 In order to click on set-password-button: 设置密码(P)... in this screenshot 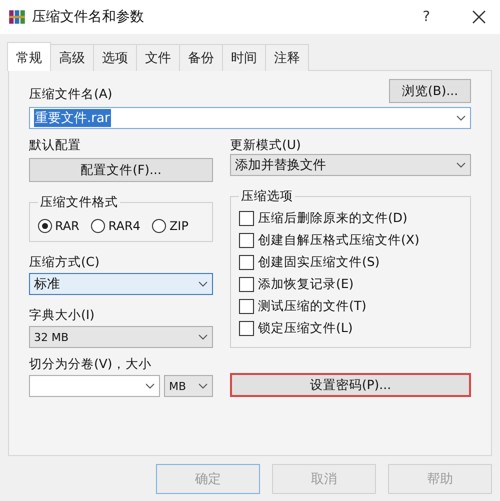, I will do `click(350, 385)`.